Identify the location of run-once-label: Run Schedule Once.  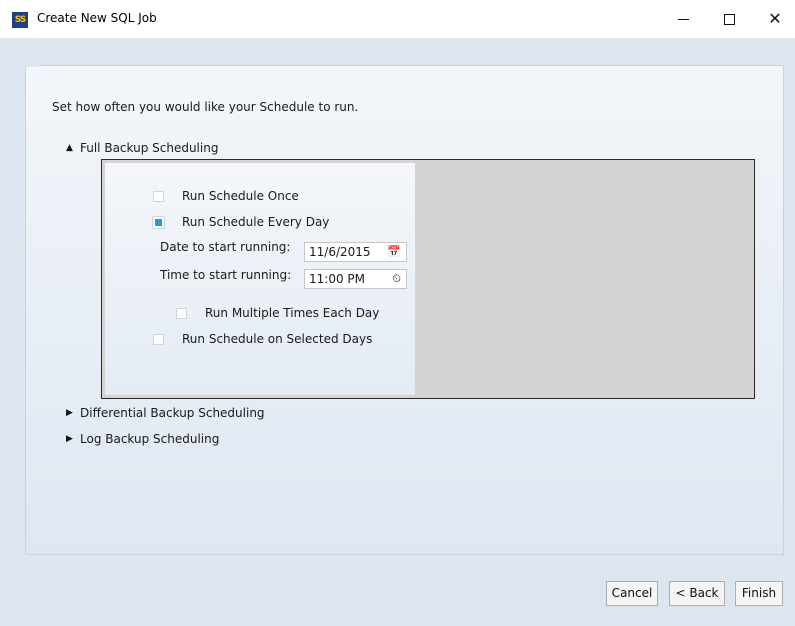
(240, 196).